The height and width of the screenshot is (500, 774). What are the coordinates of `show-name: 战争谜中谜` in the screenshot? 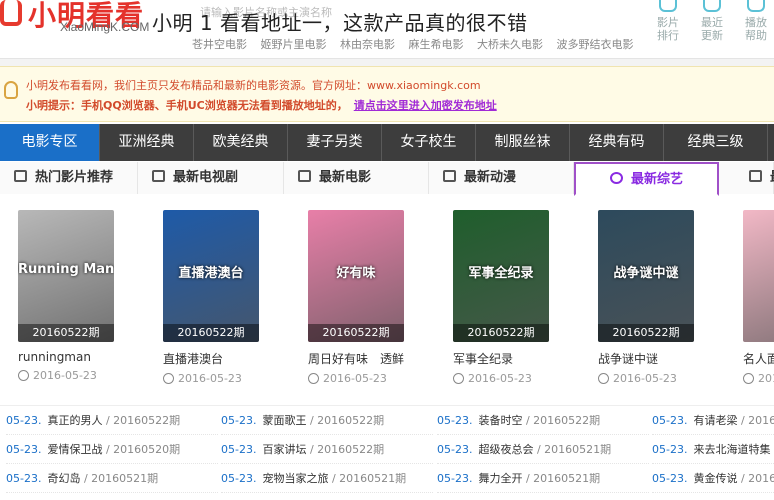 It's located at (648, 358).